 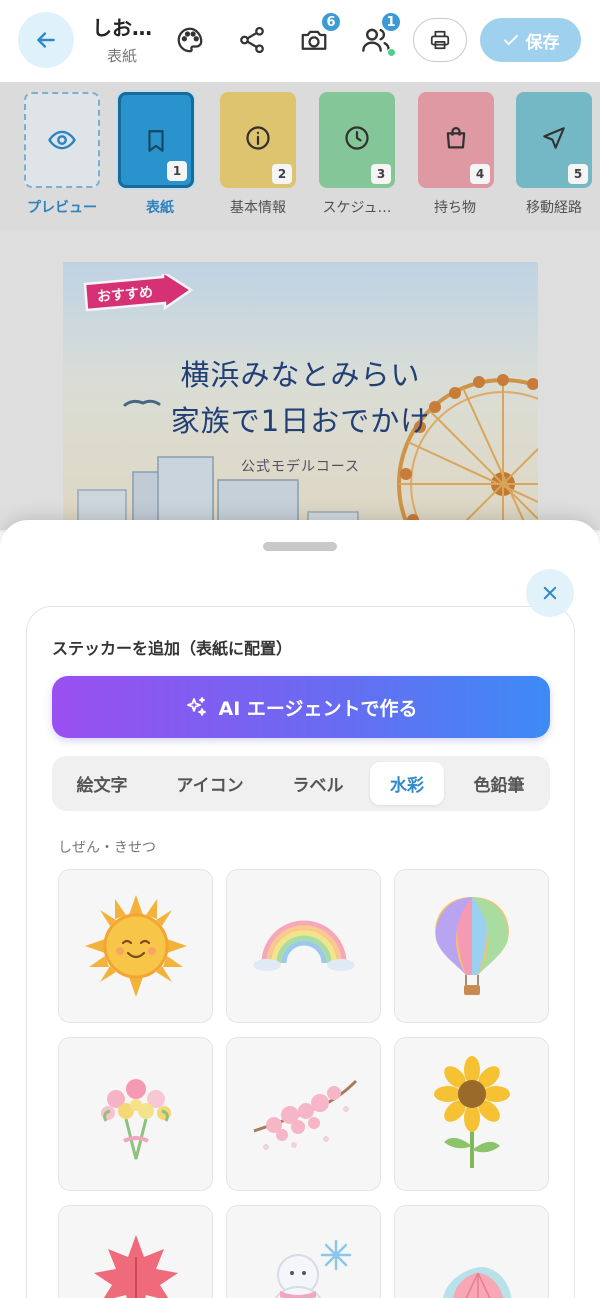 I want to click on bookmark-icon, so click(x=156, y=141).